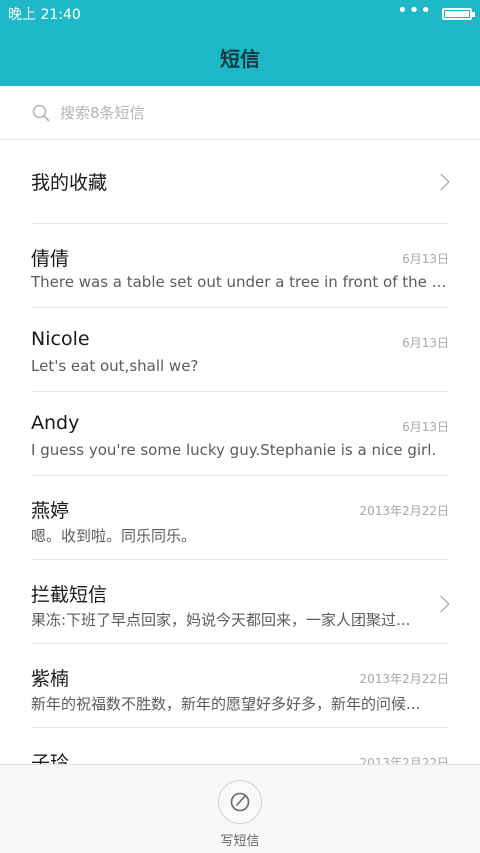 The image size is (480, 853). Describe the element at coordinates (240, 350) in the screenshot. I see `conversation-item: Nicole 6月13日 Let's eat out,shall we?` at that location.